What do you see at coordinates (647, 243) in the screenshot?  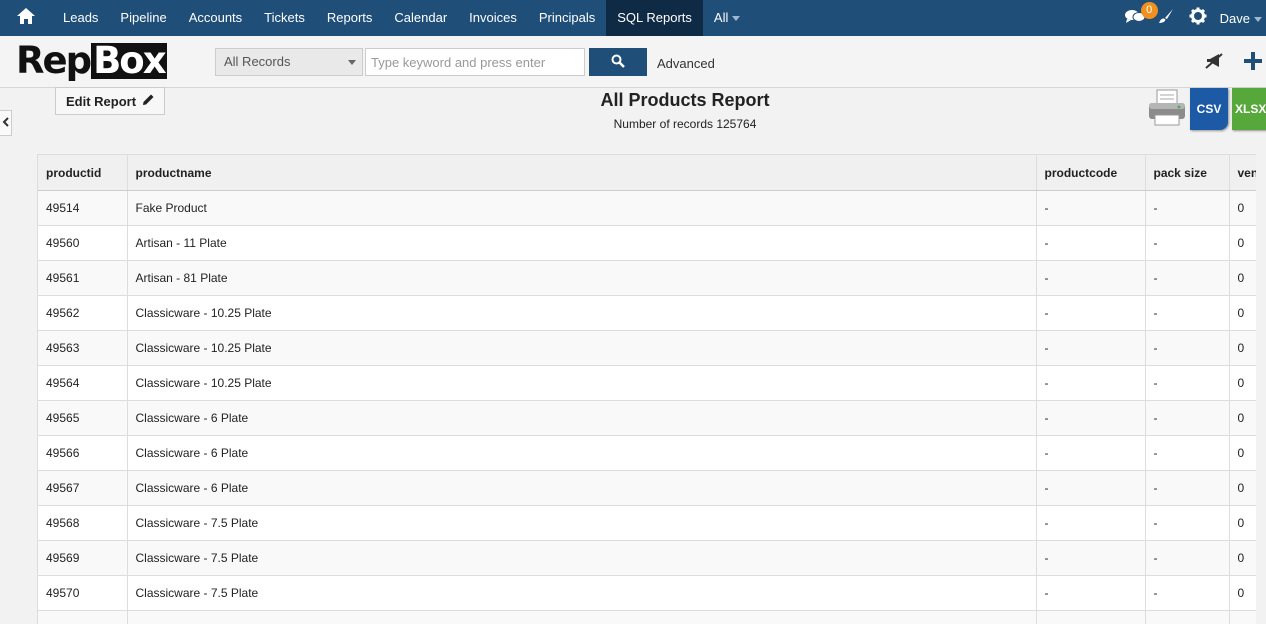 I see `table-row: 49560 Artisan - 11 Plate - -0` at bounding box center [647, 243].